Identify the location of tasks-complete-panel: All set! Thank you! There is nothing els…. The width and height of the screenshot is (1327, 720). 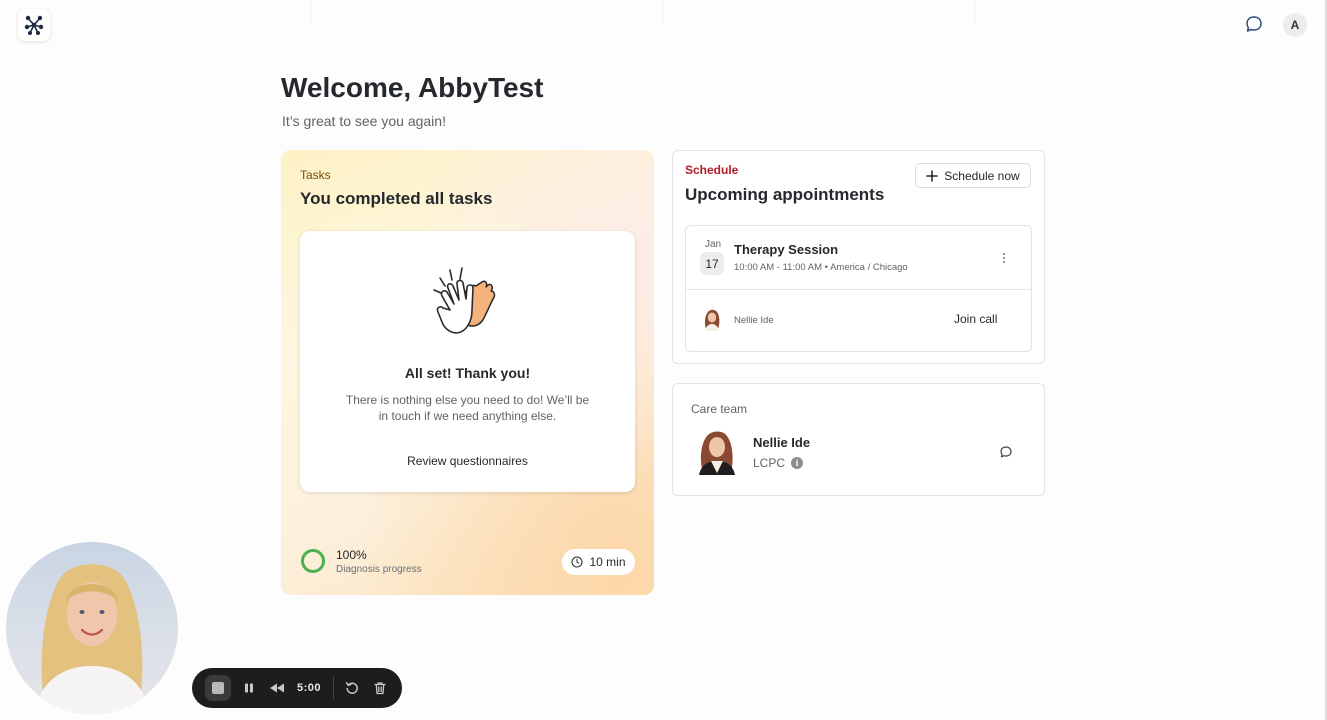
(467, 361).